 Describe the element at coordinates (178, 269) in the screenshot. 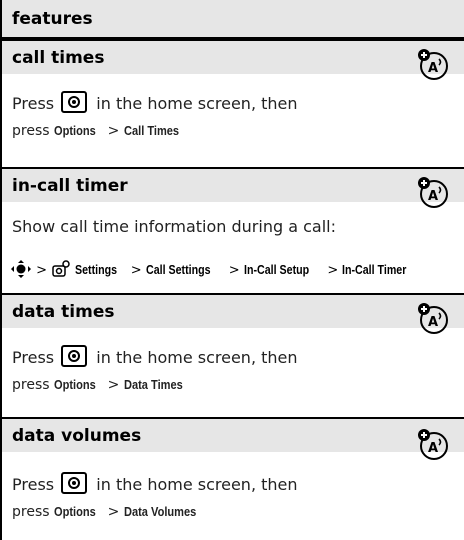

I see `menu-call-settings: Call Settings` at that location.